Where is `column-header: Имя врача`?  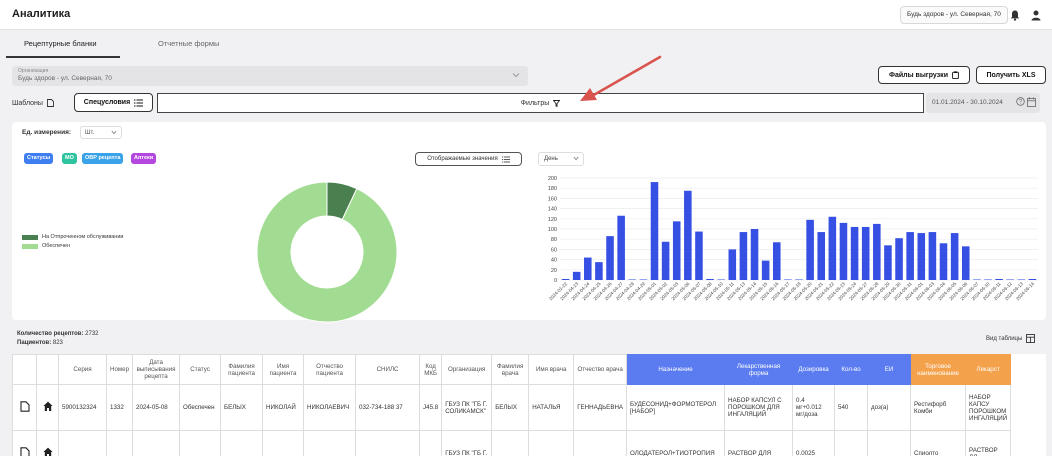
column-header: Имя врача is located at coordinates (551, 369).